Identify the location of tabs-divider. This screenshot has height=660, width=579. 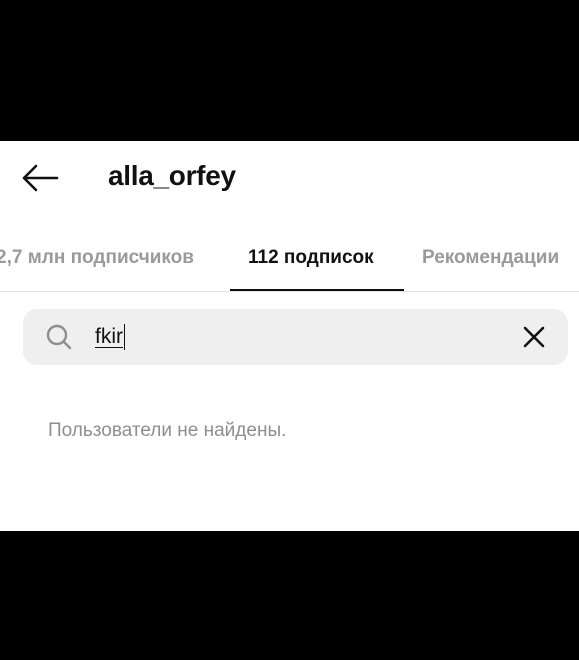
(289, 291).